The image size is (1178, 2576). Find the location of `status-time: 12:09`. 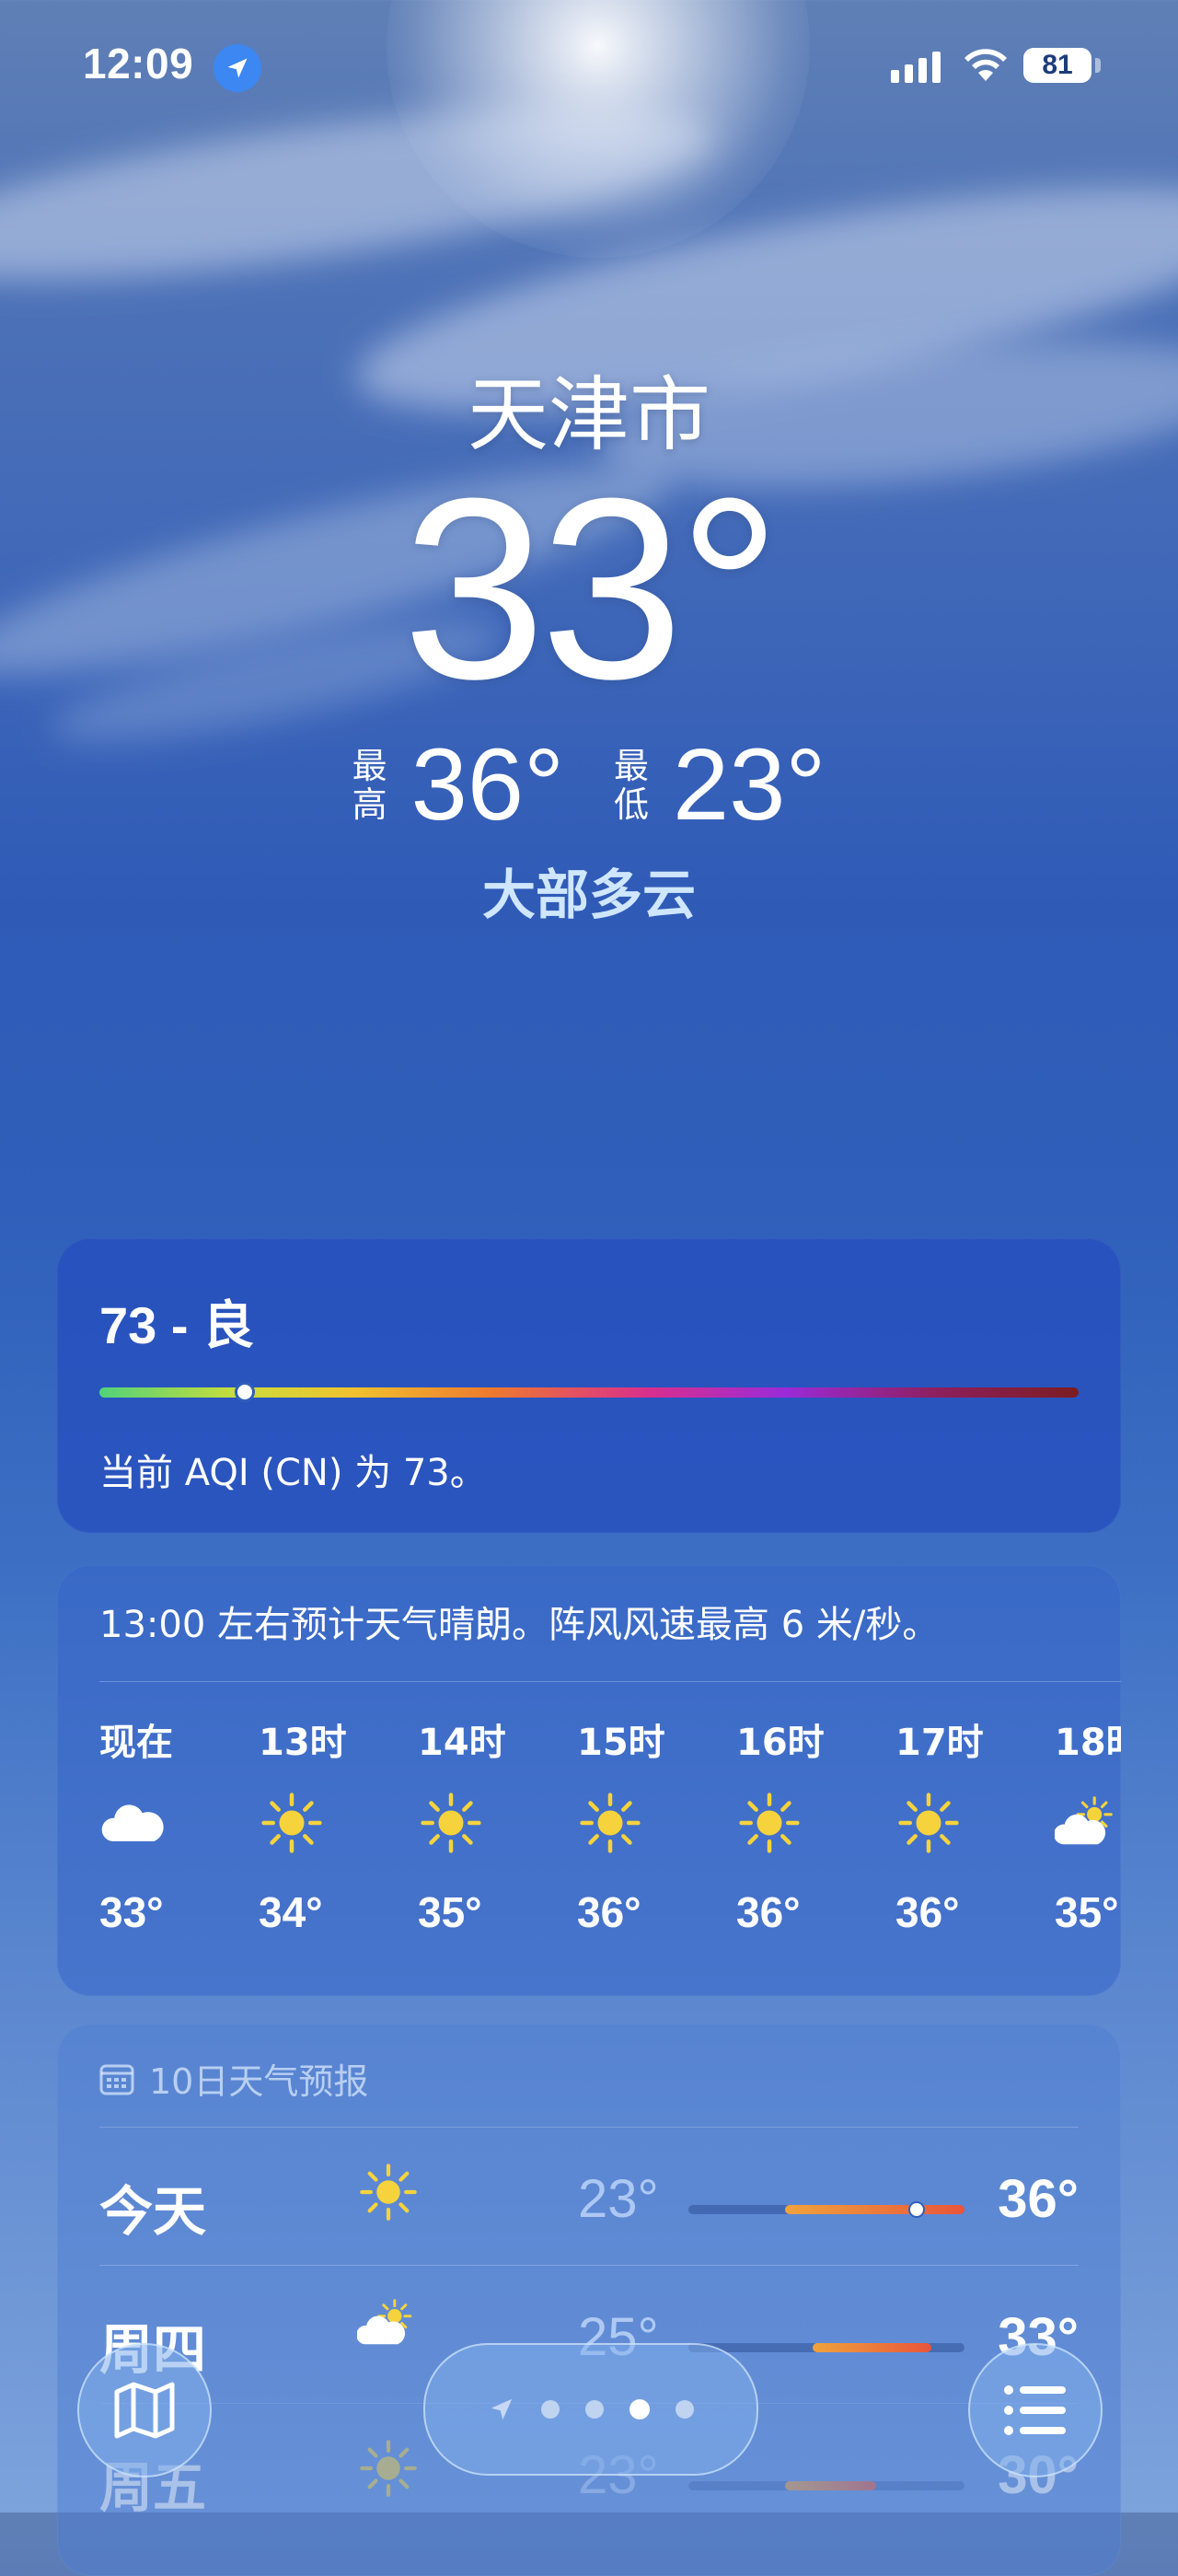

status-time: 12:09 is located at coordinates (138, 63).